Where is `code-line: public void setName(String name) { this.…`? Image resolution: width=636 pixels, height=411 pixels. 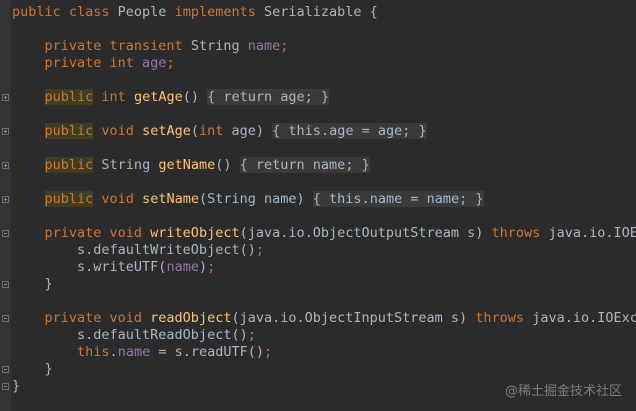
code-line: public void setName(String name) { this.… is located at coordinates (248, 199).